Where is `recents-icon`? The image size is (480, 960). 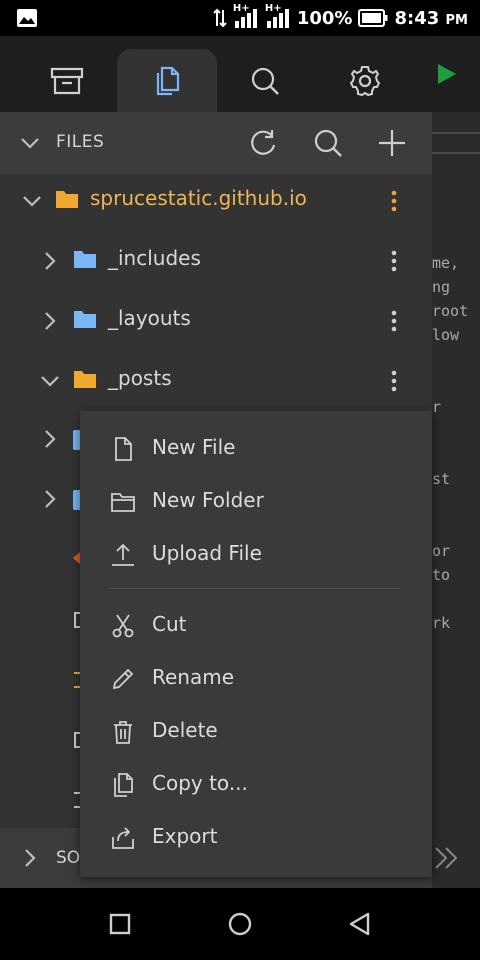
recents-icon is located at coordinates (120, 924).